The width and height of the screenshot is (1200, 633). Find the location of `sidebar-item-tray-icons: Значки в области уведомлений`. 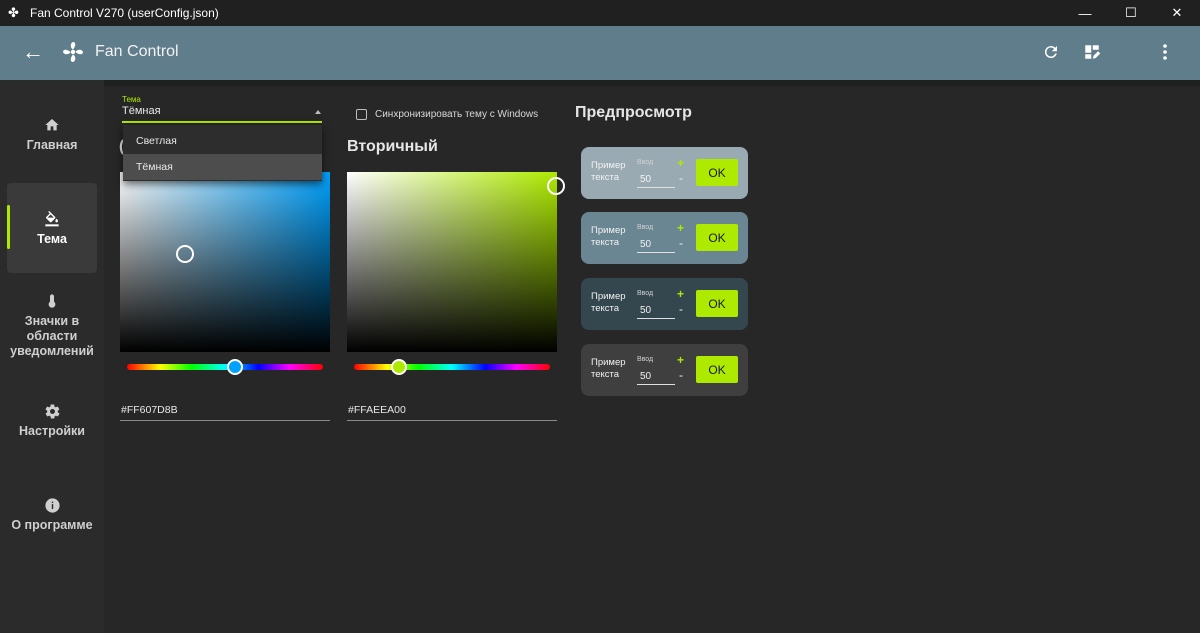

sidebar-item-tray-icons: Значки в области уведомлений is located at coordinates (52, 325).